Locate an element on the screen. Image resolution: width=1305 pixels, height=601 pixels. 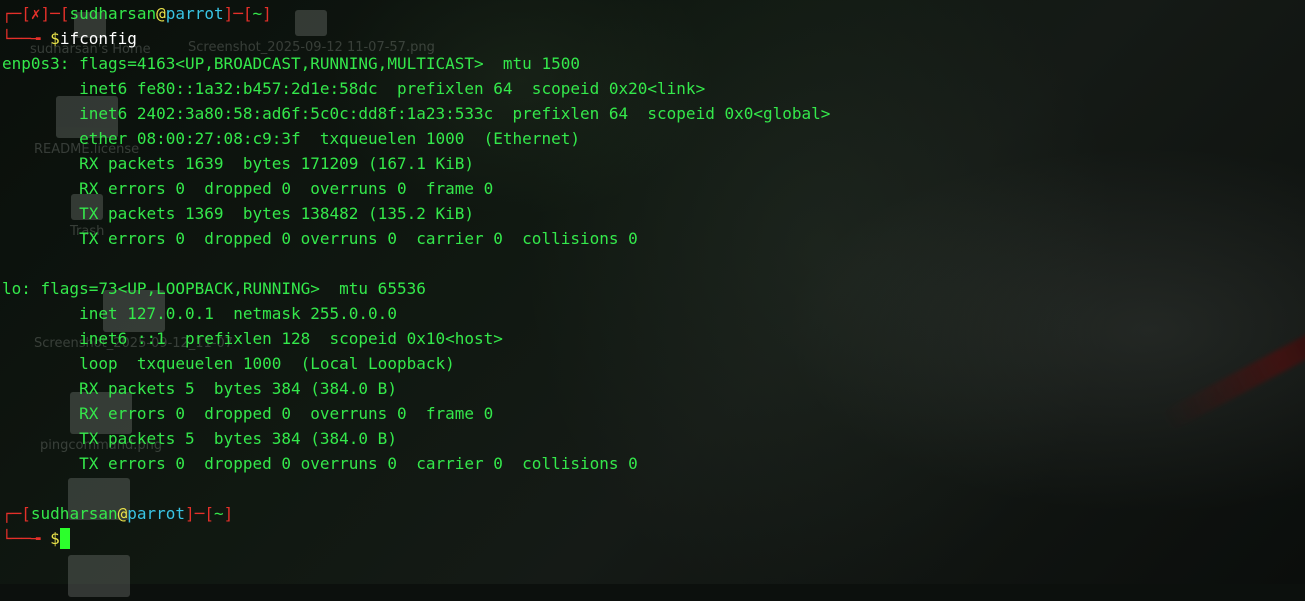
output-line: RX packets 5 bytes 384 (384.0 B) is located at coordinates (199, 388).